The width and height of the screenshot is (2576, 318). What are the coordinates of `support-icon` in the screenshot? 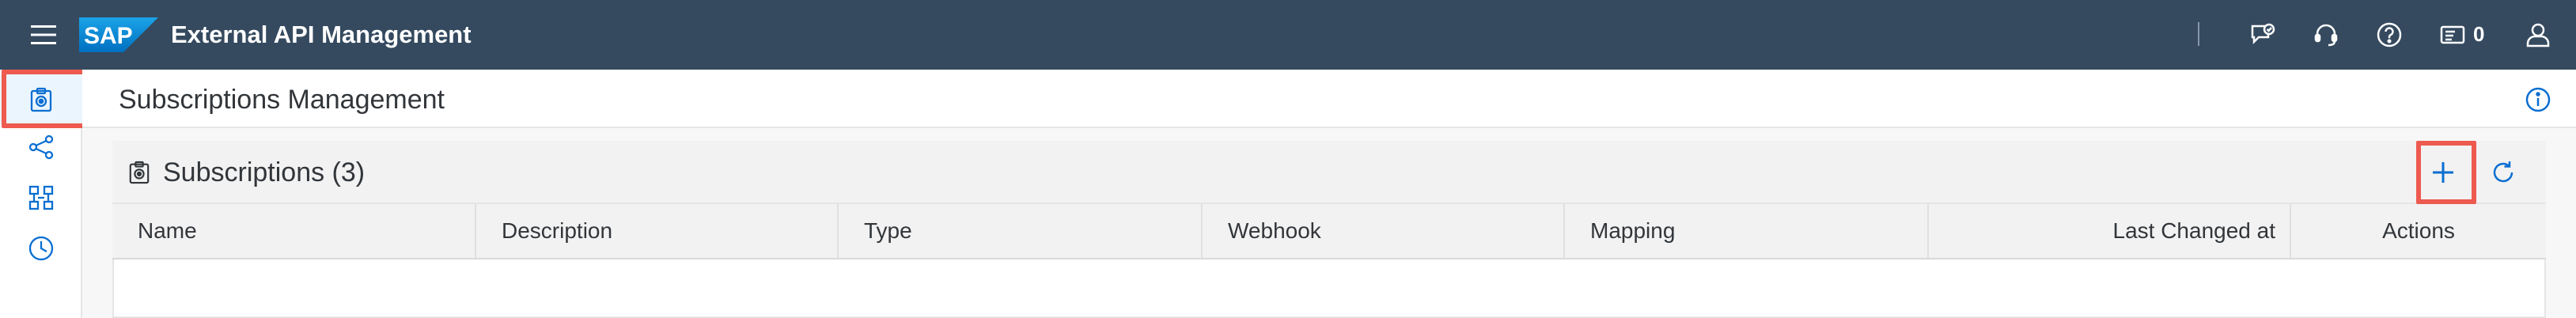 It's located at (2326, 35).